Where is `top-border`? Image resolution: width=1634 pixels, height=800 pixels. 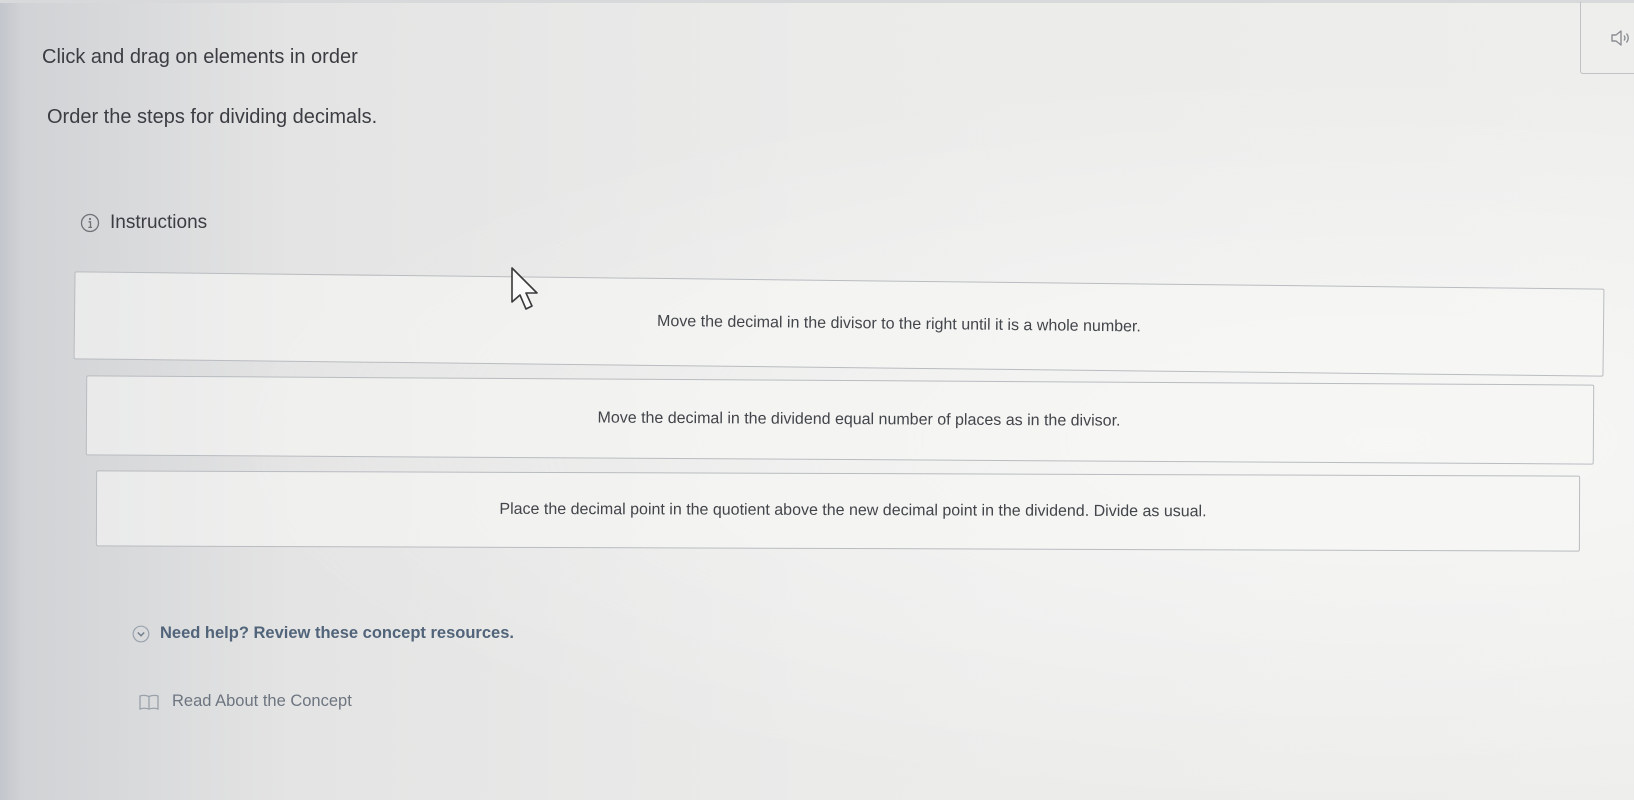
top-border is located at coordinates (817, 1).